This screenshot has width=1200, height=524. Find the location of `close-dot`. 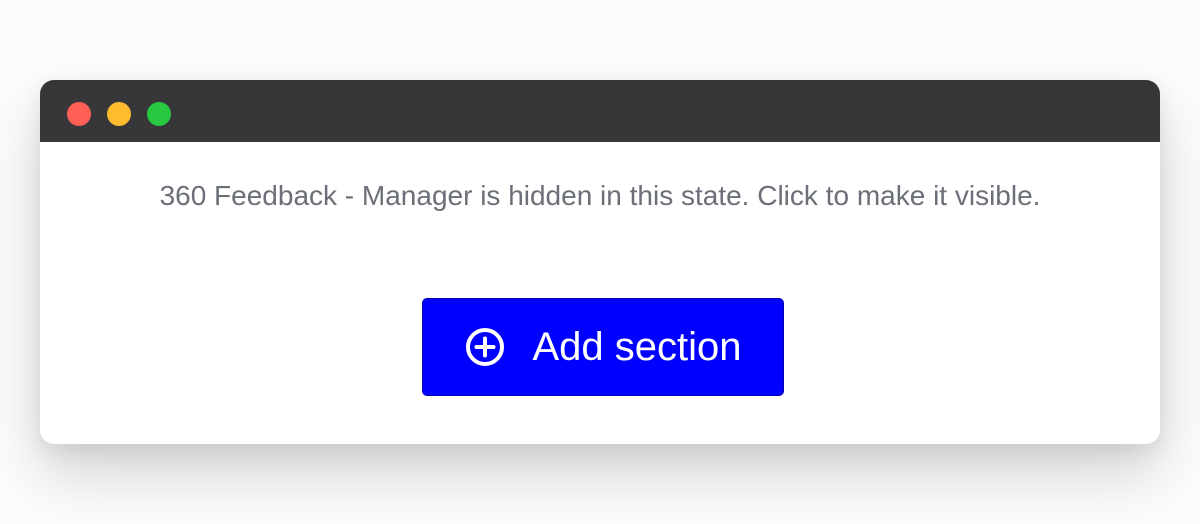

close-dot is located at coordinates (79, 114).